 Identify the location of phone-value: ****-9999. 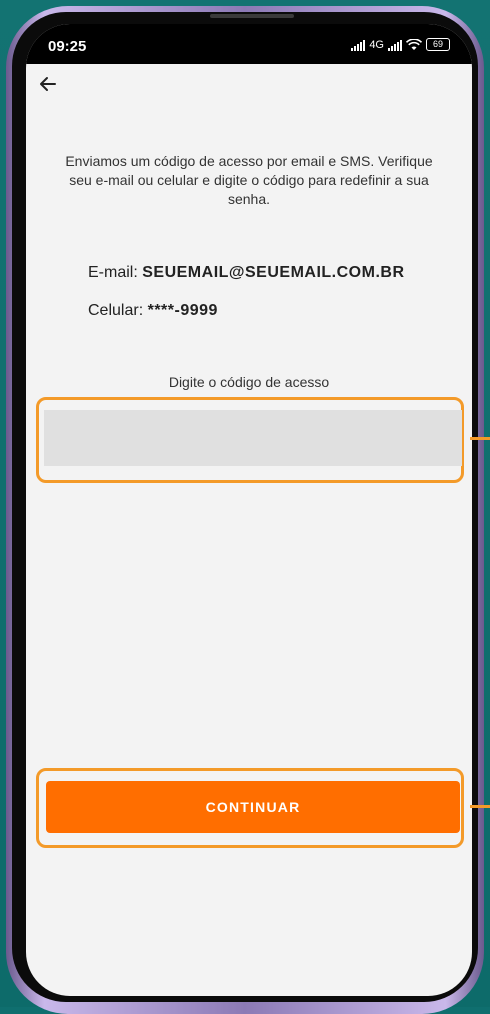
(182, 310).